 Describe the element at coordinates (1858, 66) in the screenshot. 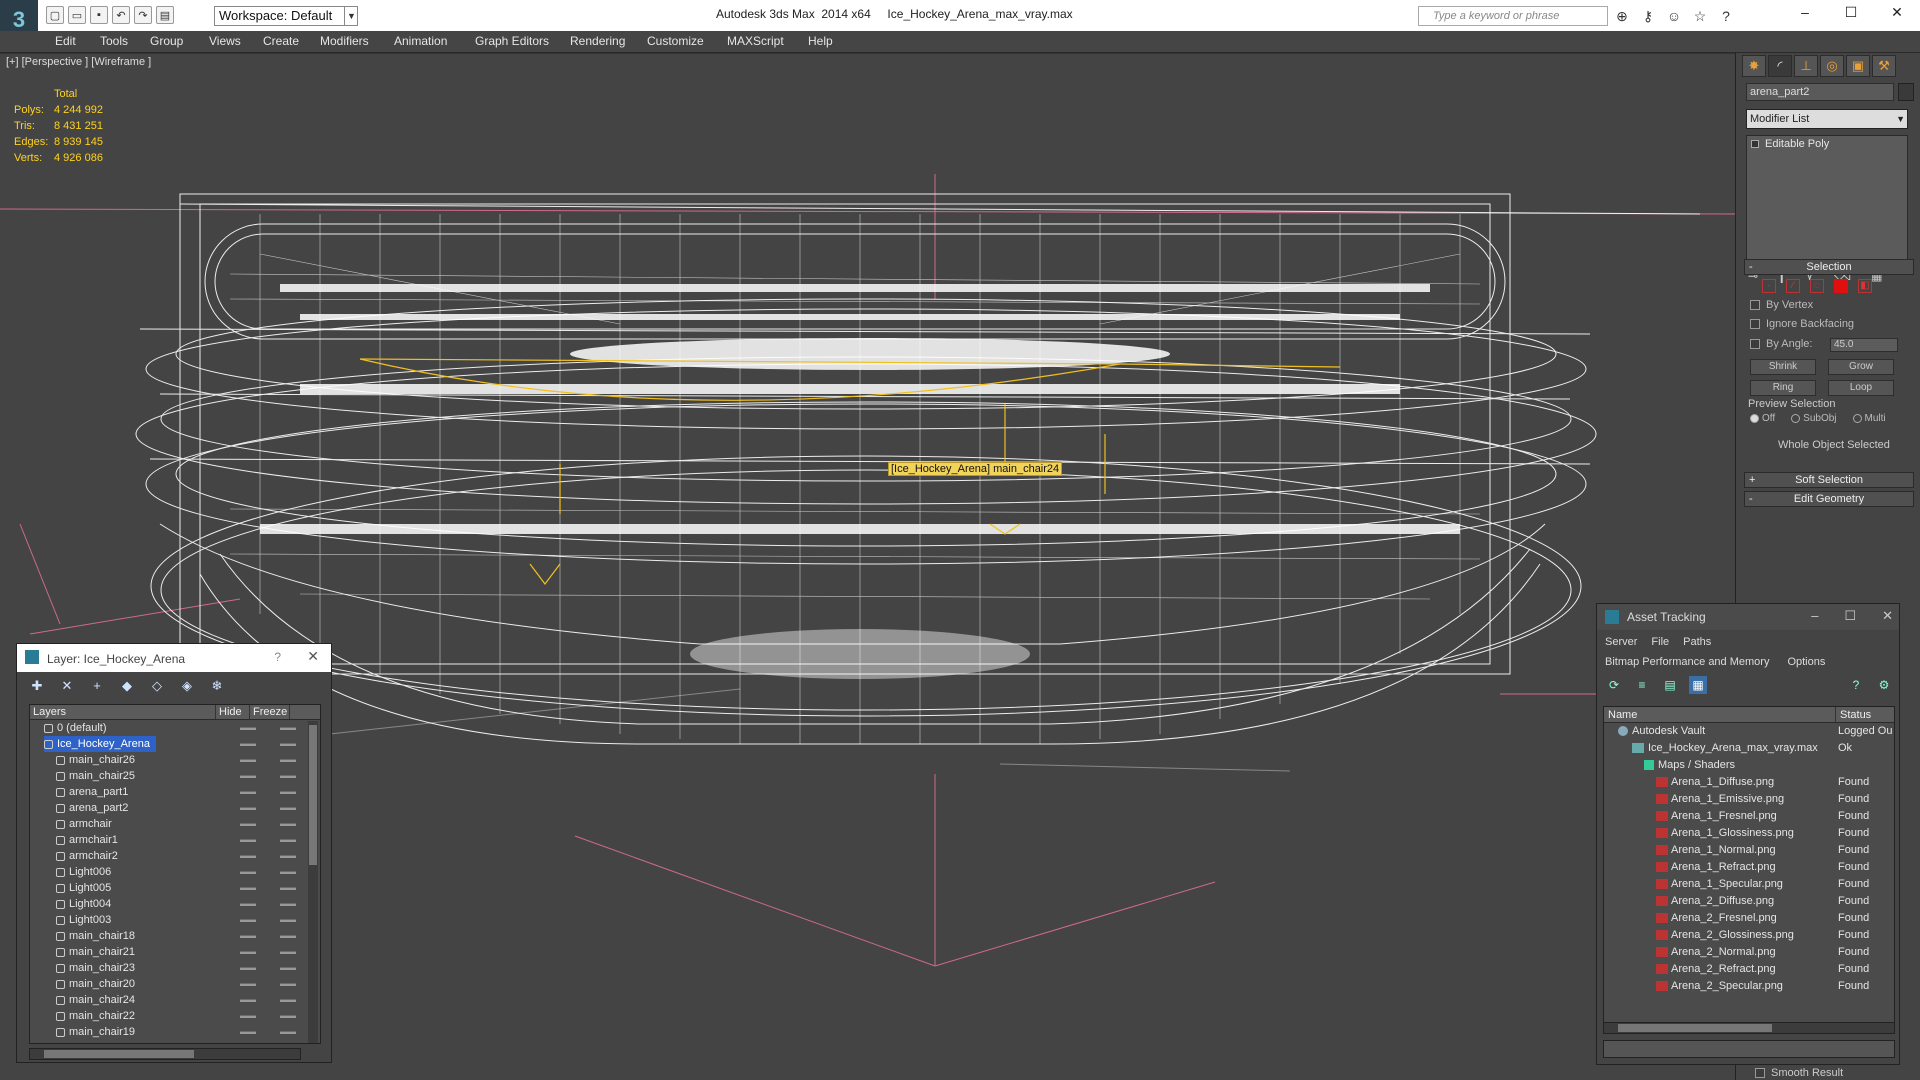

I see `display-icon: ▣` at that location.